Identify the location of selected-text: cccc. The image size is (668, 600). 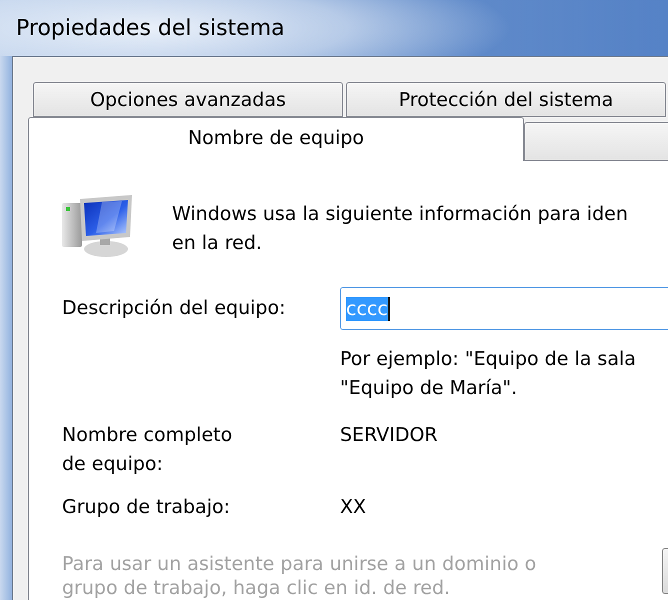
(367, 308).